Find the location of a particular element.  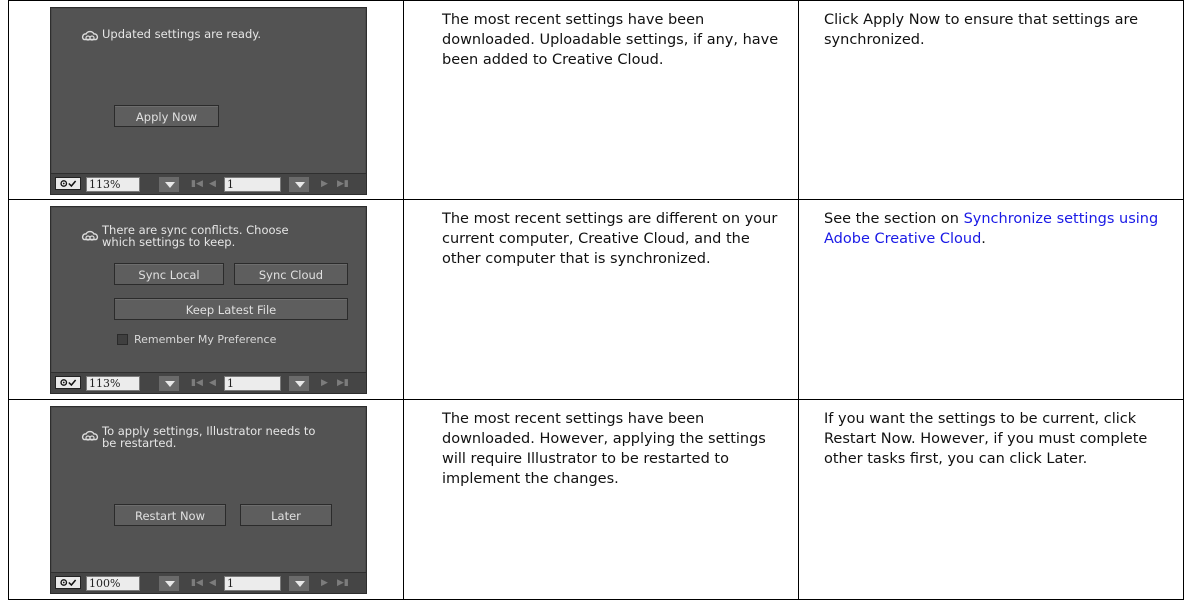

apply-now-button: Apply Now is located at coordinates (166, 116).